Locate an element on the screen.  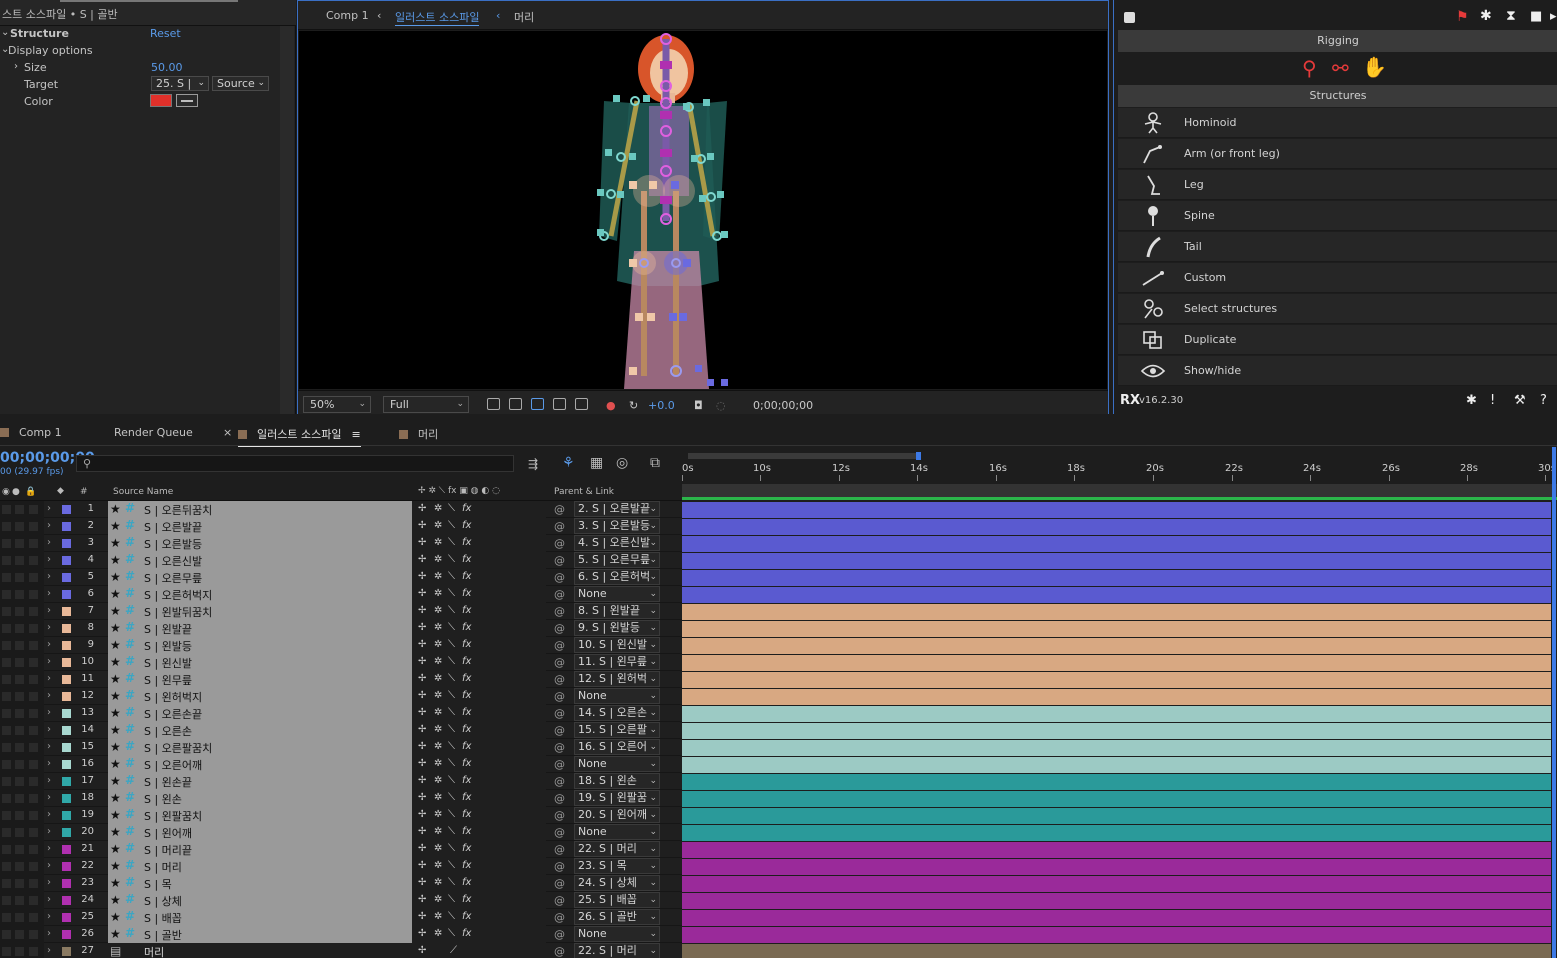
graph-editor-icon: ⧉ is located at coordinates (655, 463).